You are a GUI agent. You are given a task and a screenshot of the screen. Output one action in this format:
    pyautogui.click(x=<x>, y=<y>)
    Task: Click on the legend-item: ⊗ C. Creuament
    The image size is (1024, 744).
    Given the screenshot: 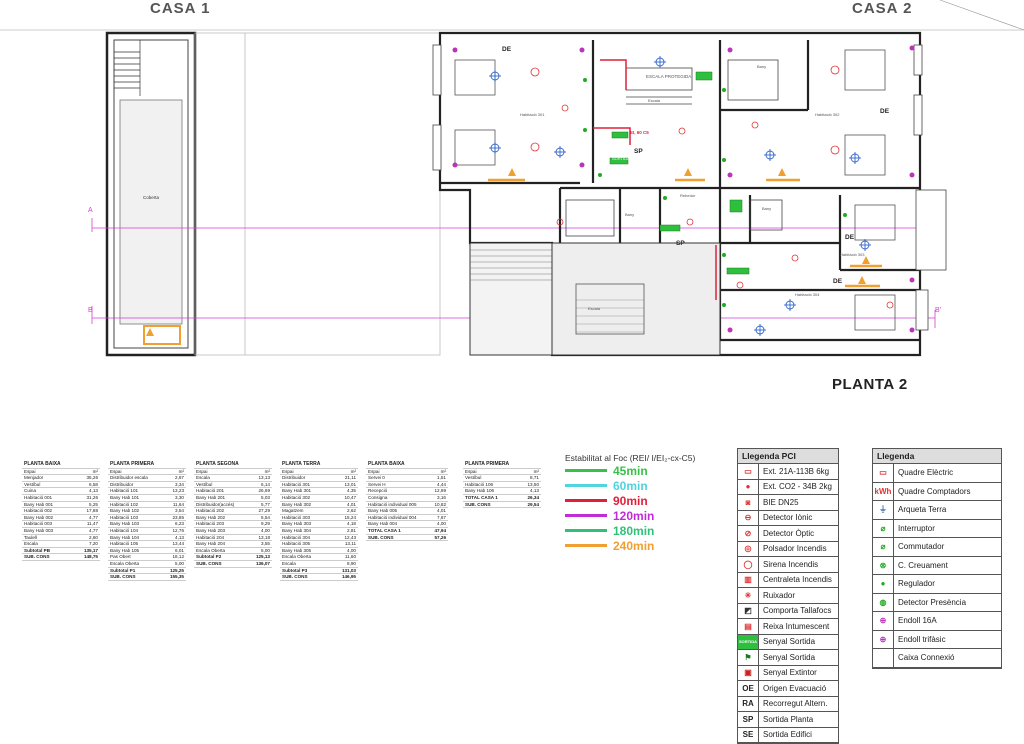 What is the action you would take?
    pyautogui.click(x=937, y=565)
    